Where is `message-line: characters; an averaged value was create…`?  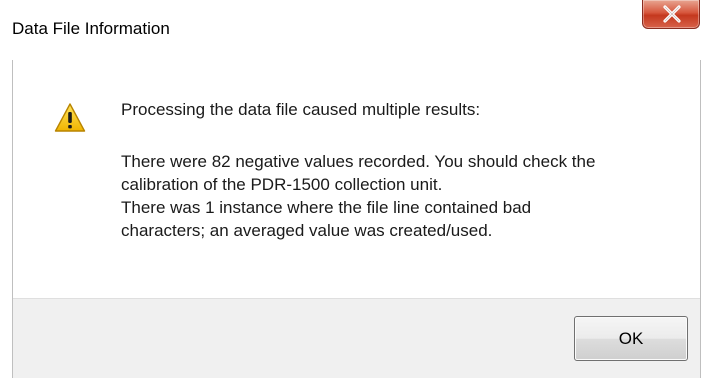
message-line: characters; an averaged value was create… is located at coordinates (307, 230).